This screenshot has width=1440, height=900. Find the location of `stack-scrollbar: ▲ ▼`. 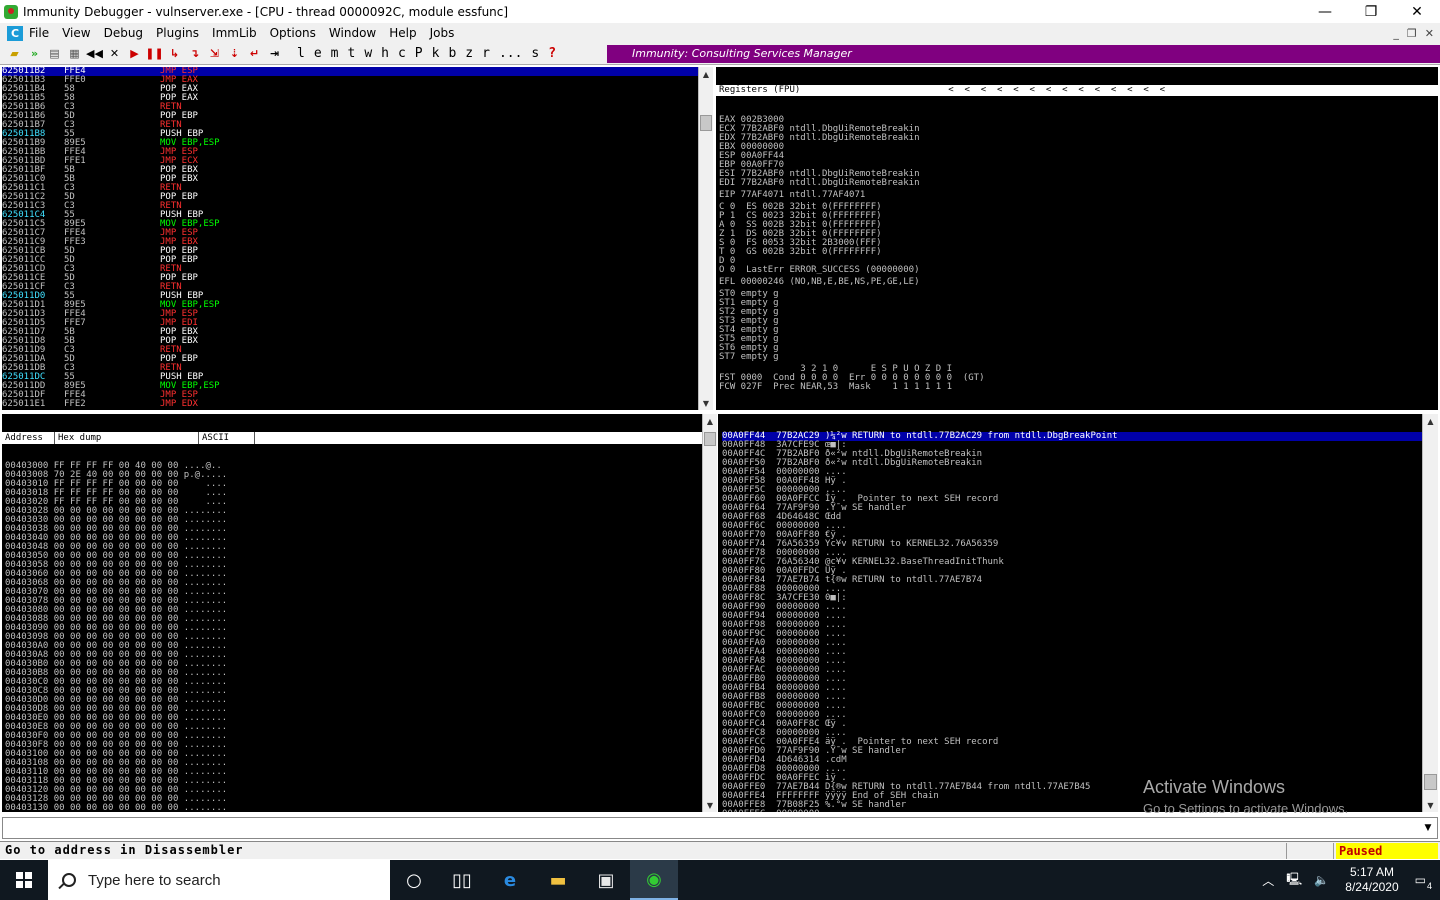

stack-scrollbar: ▲ ▼ is located at coordinates (1430, 613).